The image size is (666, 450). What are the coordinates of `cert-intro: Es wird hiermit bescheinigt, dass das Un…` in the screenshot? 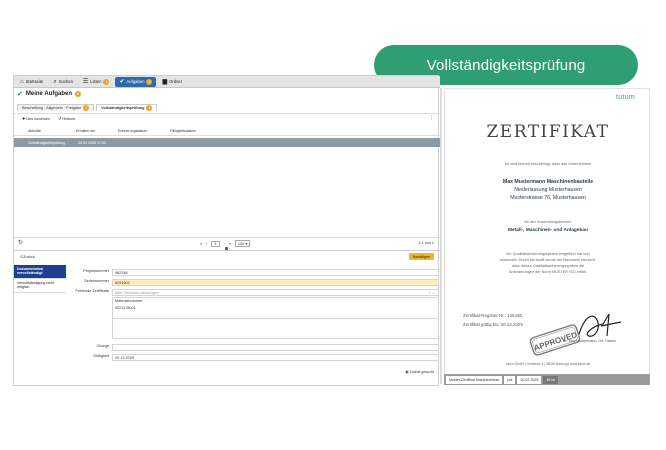 It's located at (548, 164).